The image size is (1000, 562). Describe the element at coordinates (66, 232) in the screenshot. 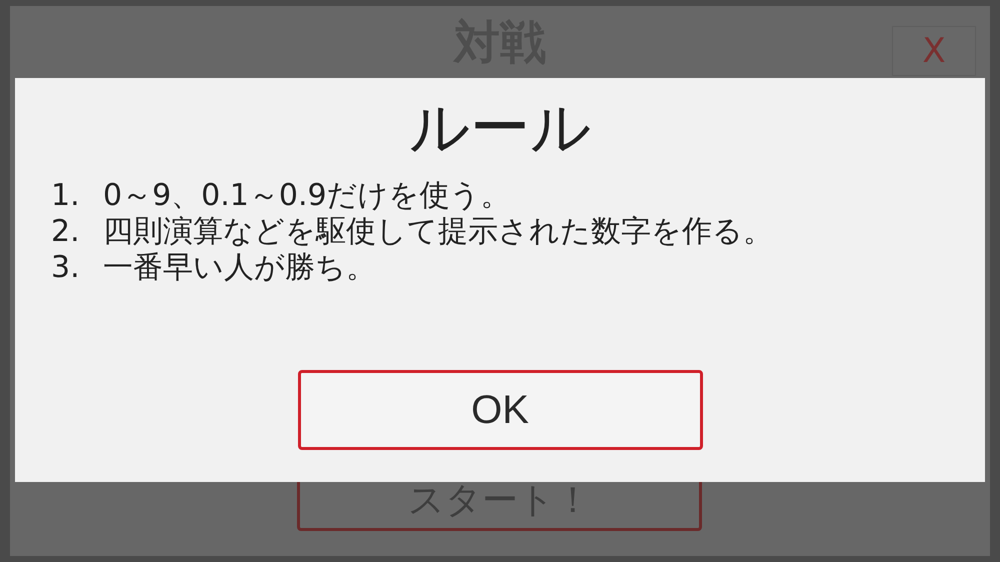

I see `rule-number: 2.` at that location.